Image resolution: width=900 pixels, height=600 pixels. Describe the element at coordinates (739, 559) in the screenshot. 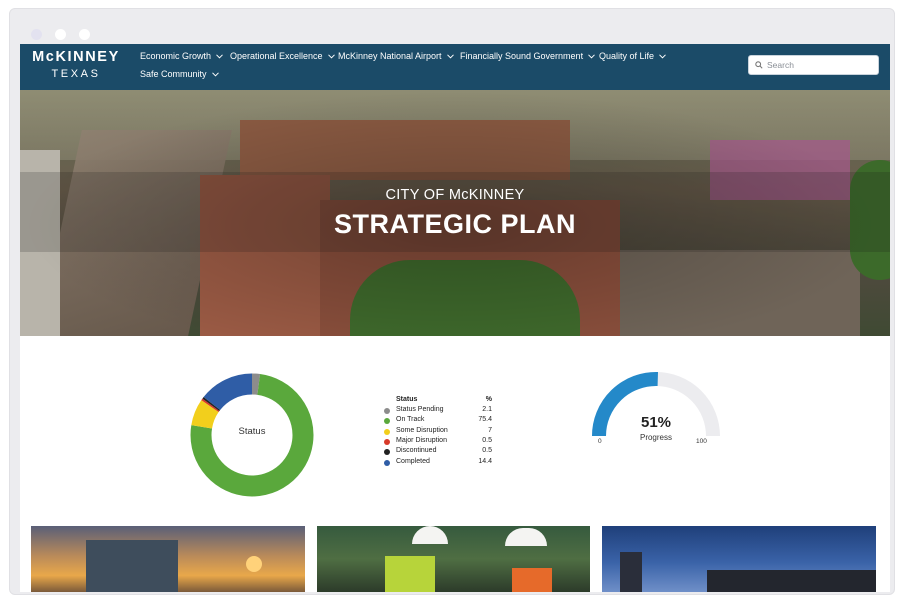

I see `card-image-airport` at that location.